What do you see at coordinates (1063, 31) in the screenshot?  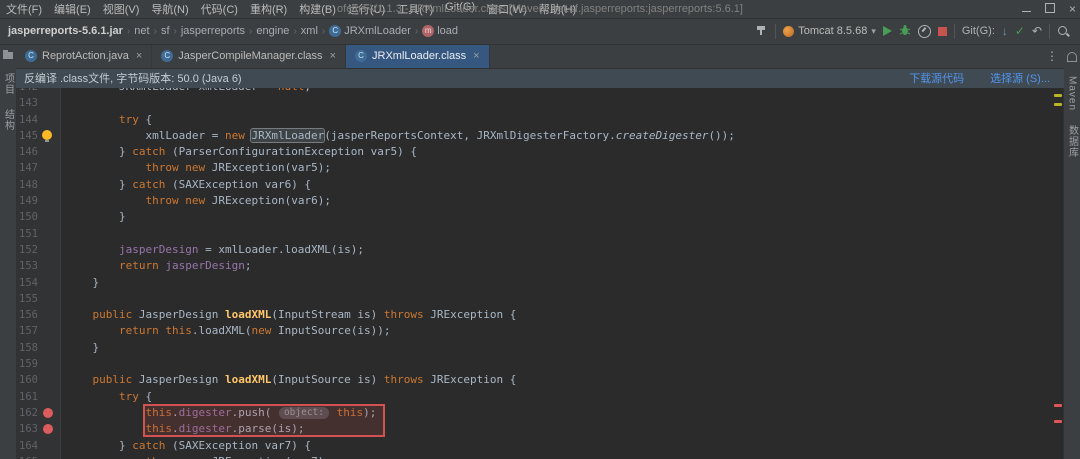 I see `search-icon` at bounding box center [1063, 31].